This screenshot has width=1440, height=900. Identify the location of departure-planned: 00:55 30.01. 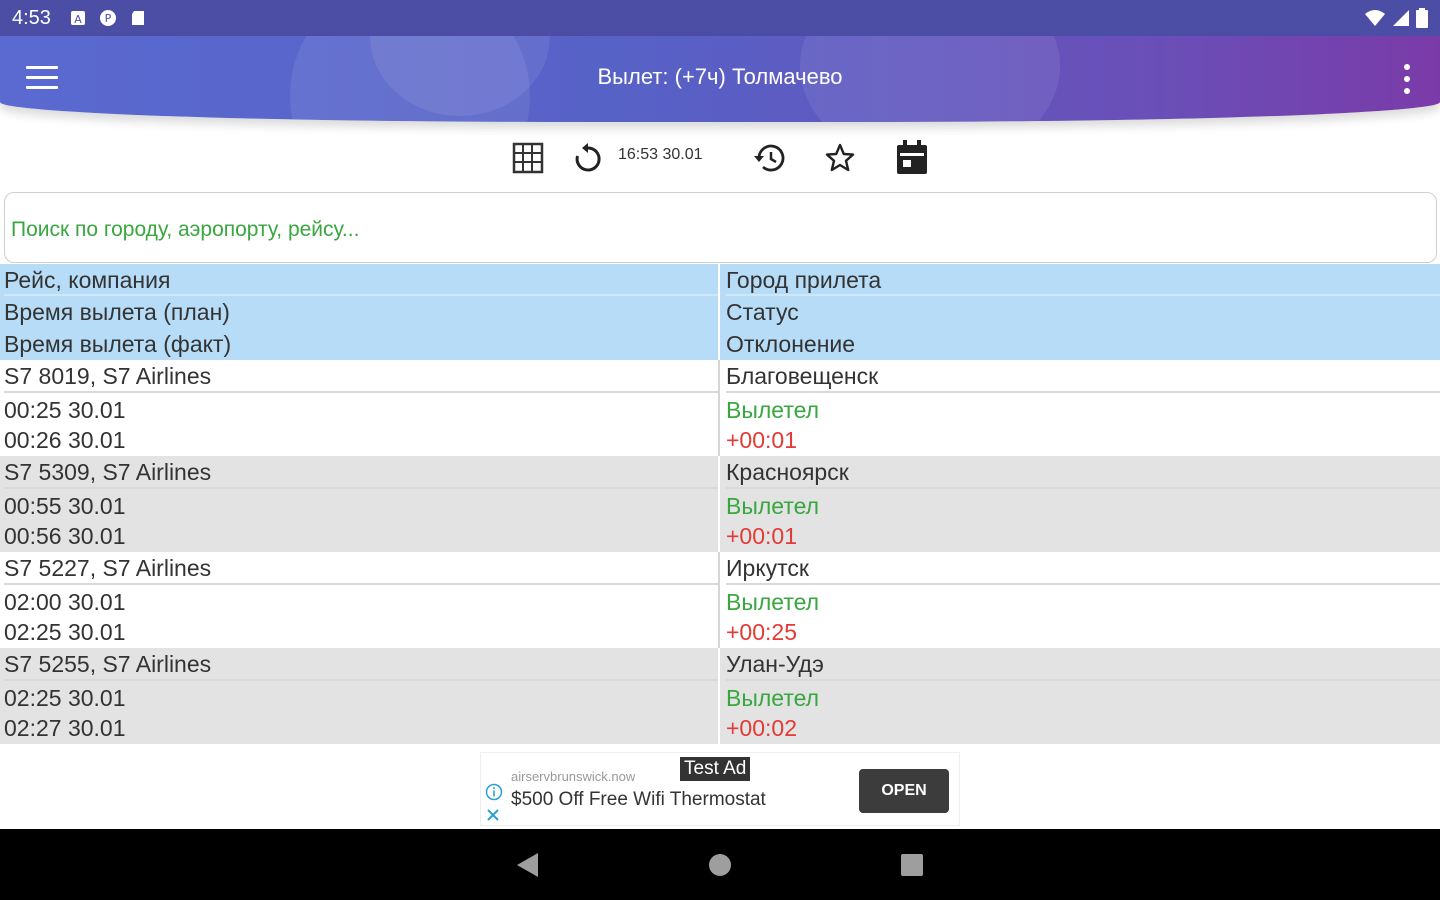
(65, 506).